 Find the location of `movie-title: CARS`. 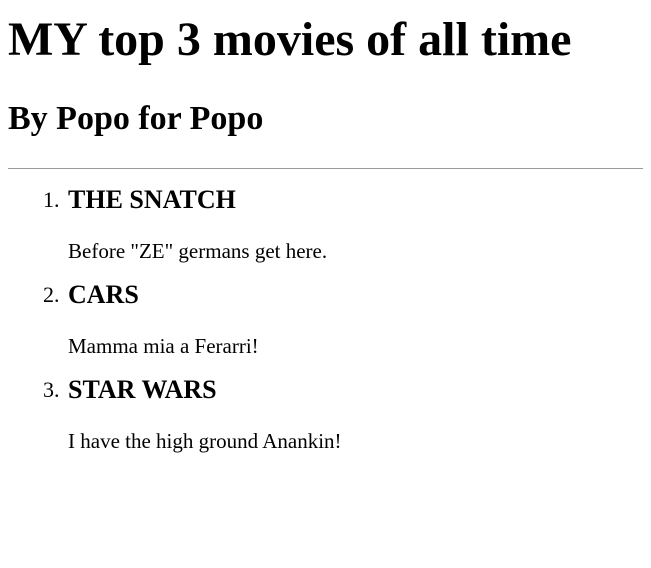

movie-title: CARS is located at coordinates (103, 294).